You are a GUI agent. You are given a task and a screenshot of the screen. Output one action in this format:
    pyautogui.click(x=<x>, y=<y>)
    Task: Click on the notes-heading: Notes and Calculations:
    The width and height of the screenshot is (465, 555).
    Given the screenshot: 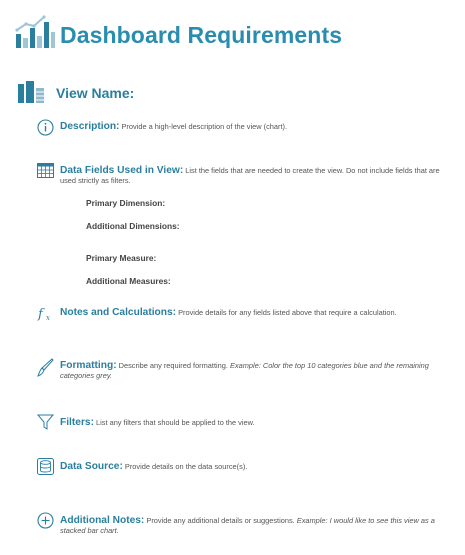 What is the action you would take?
    pyautogui.click(x=118, y=312)
    